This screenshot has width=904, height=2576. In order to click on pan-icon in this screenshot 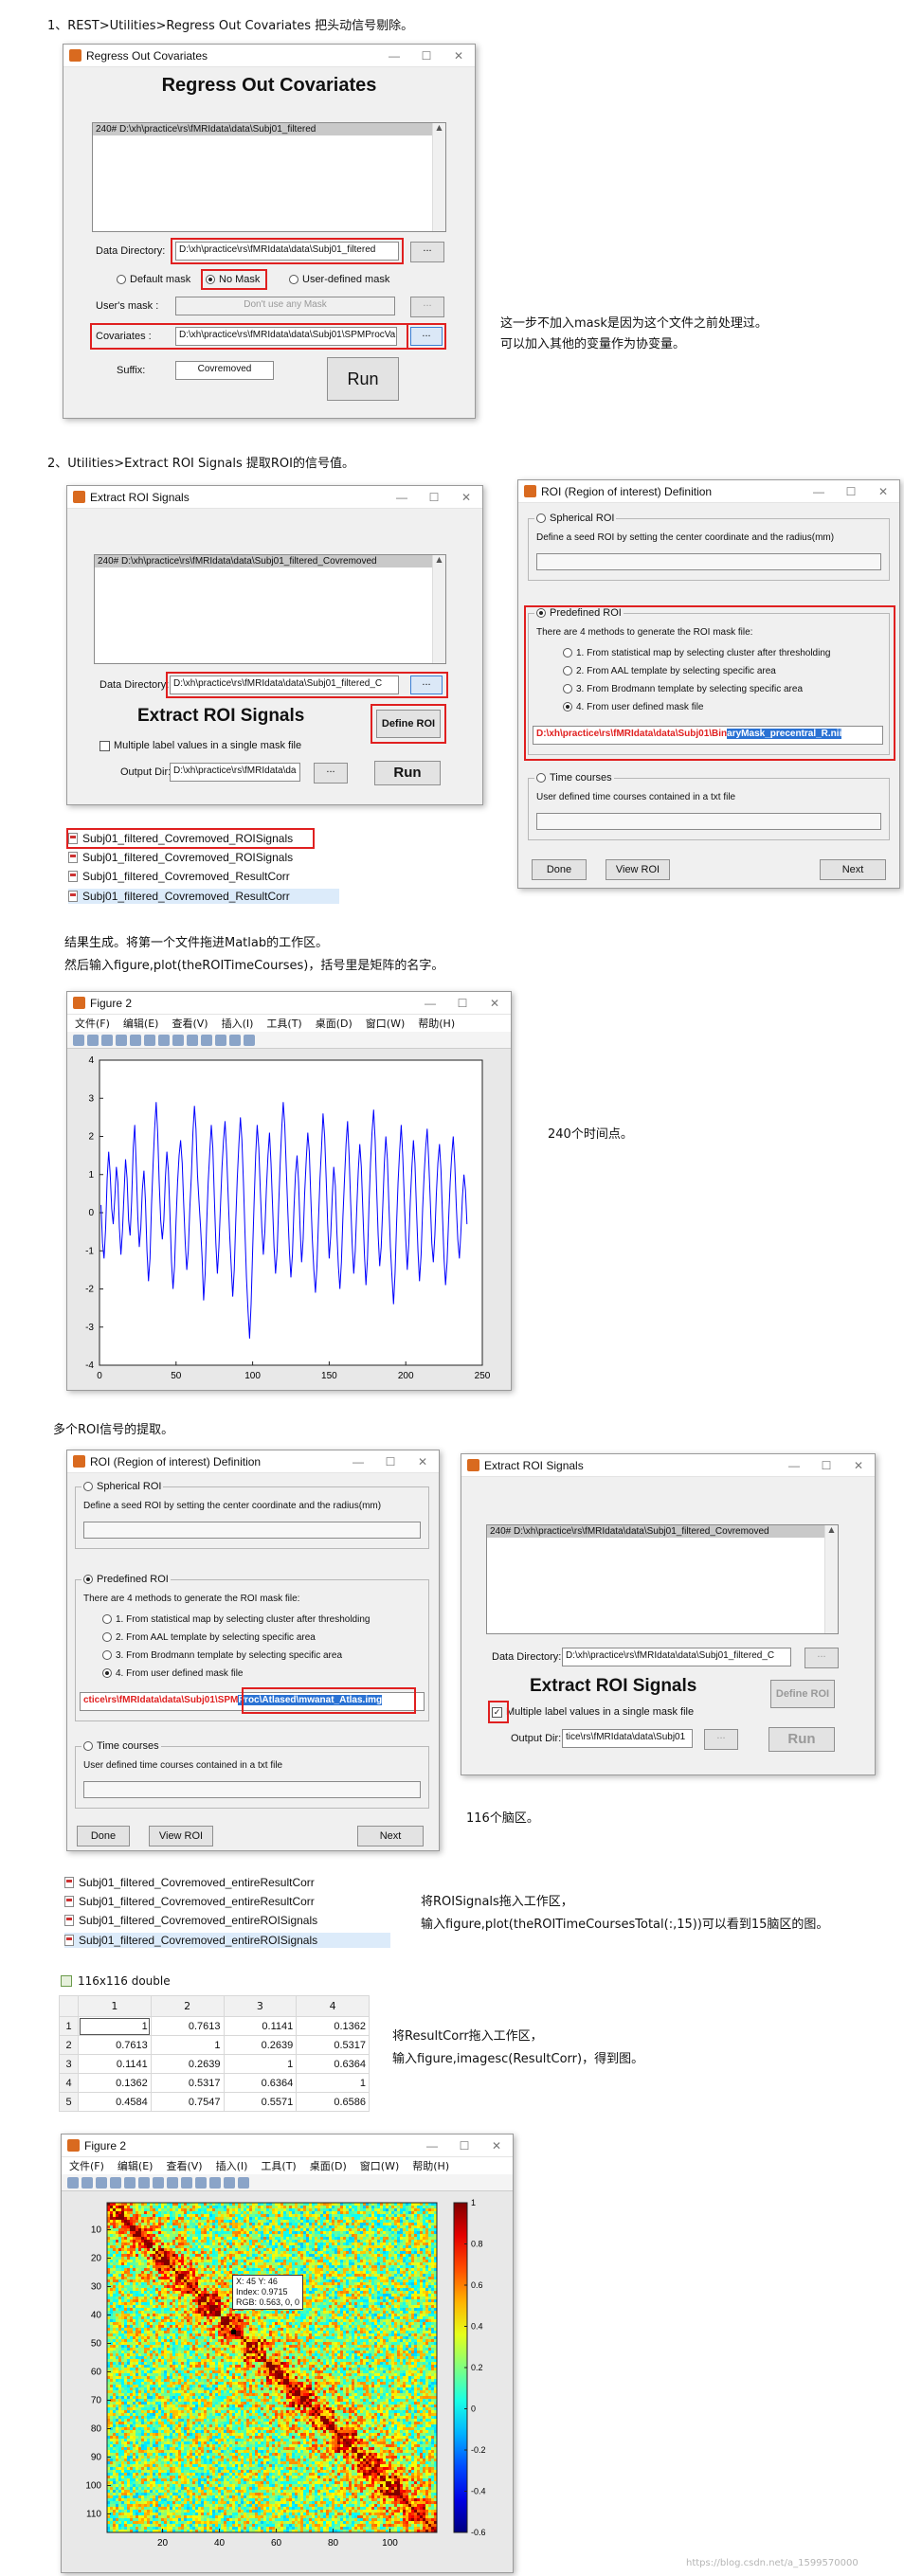, I will do `click(172, 2182)`.